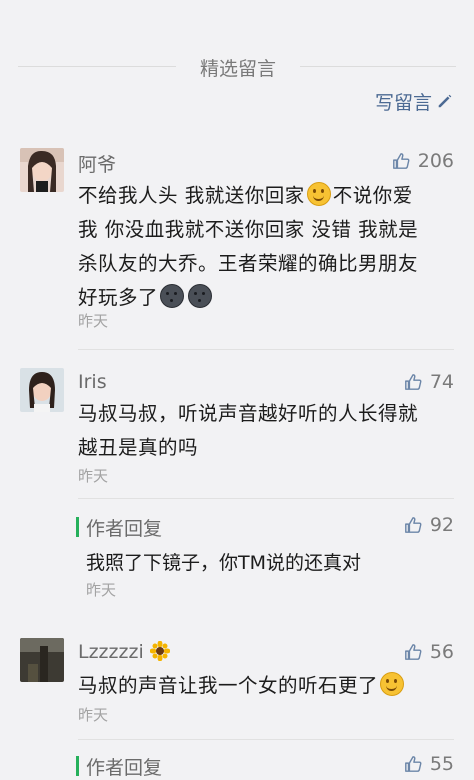  Describe the element at coordinates (237, 69) in the screenshot. I see `section-title: 精选留言` at that location.